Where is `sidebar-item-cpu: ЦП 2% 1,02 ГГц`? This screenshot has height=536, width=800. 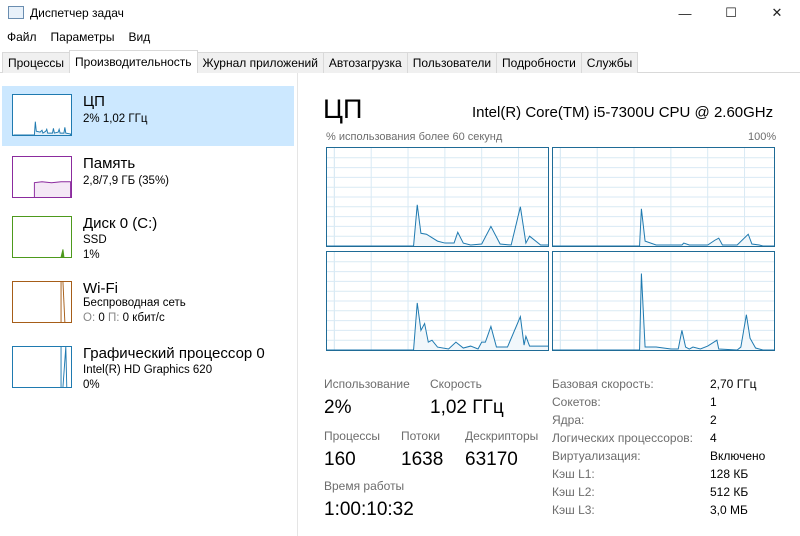
sidebar-item-cpu: ЦП 2% 1,02 ГГц is located at coordinates (148, 116).